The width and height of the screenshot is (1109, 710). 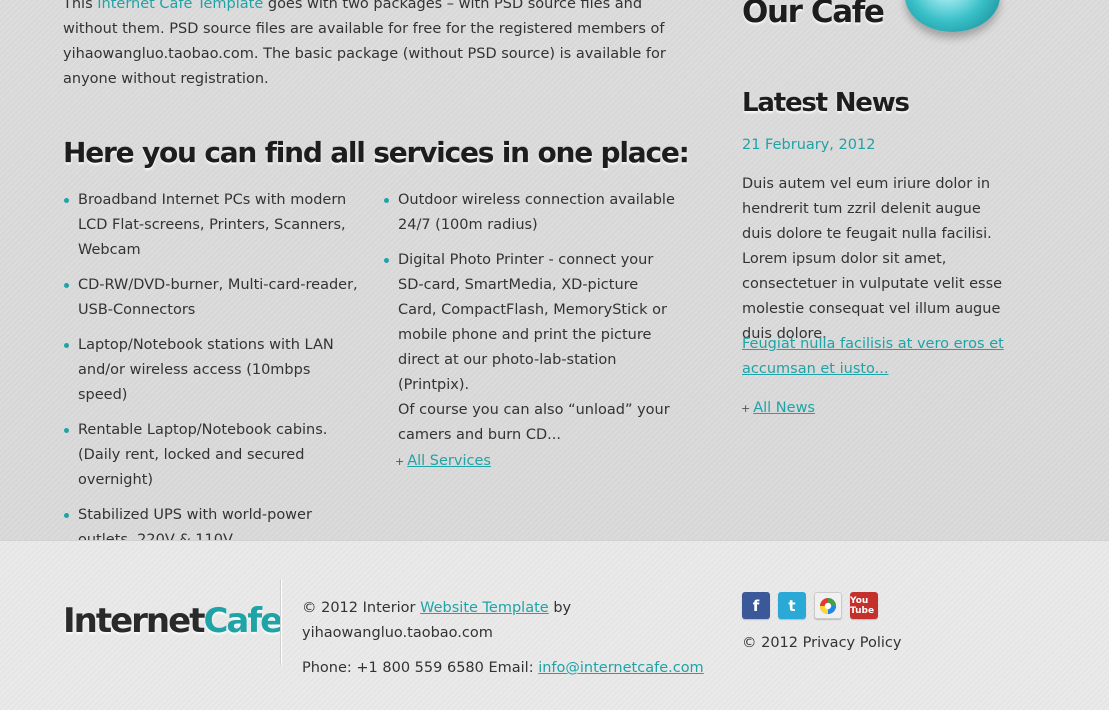 I want to click on facebook-icon: f, so click(x=756, y=605).